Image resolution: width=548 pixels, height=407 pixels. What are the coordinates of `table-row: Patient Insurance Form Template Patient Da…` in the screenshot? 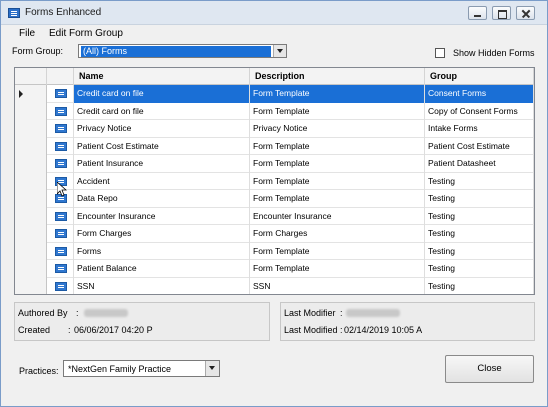 It's located at (274, 164).